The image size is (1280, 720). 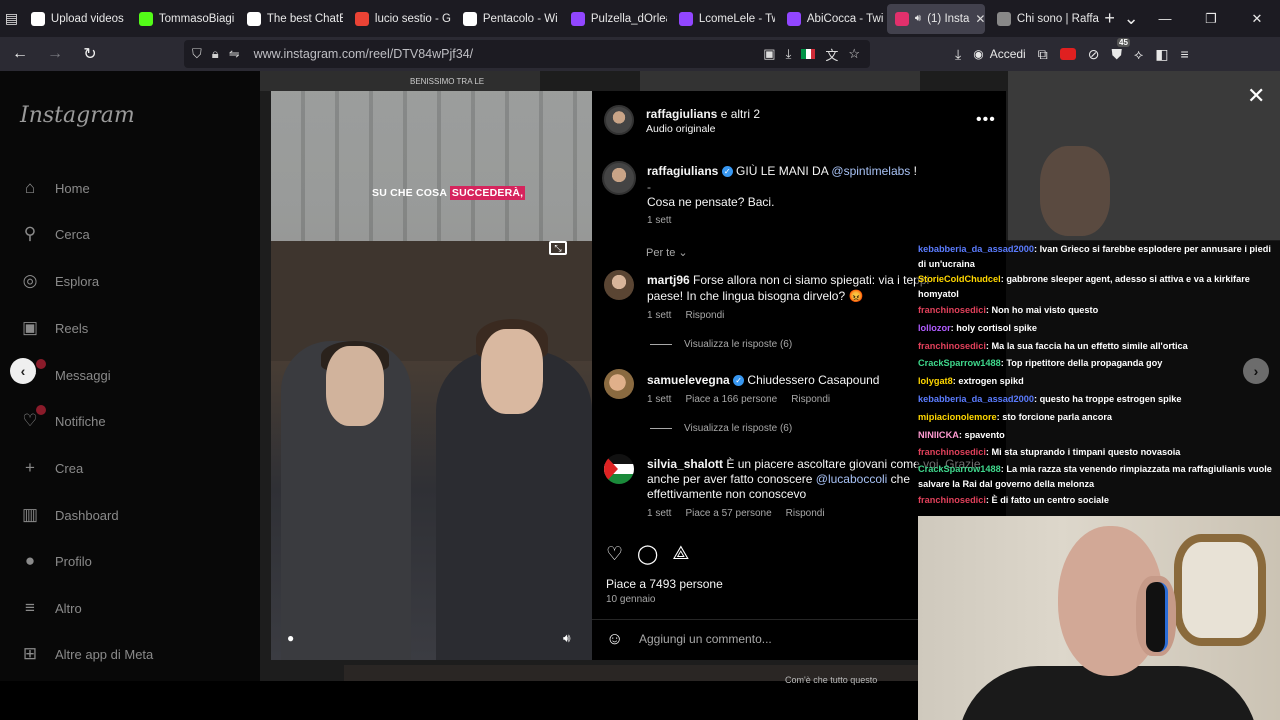 What do you see at coordinates (667, 252) in the screenshot?
I see `sort-filter-dropdown: Per te ⌄` at bounding box center [667, 252].